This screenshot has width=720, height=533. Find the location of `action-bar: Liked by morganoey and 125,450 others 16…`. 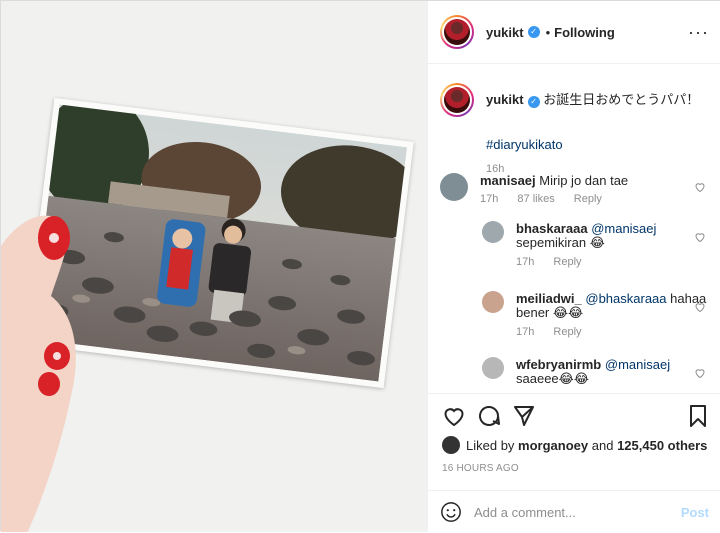

action-bar: Liked by morganoey and 125,450 others 16… is located at coordinates (574, 462).